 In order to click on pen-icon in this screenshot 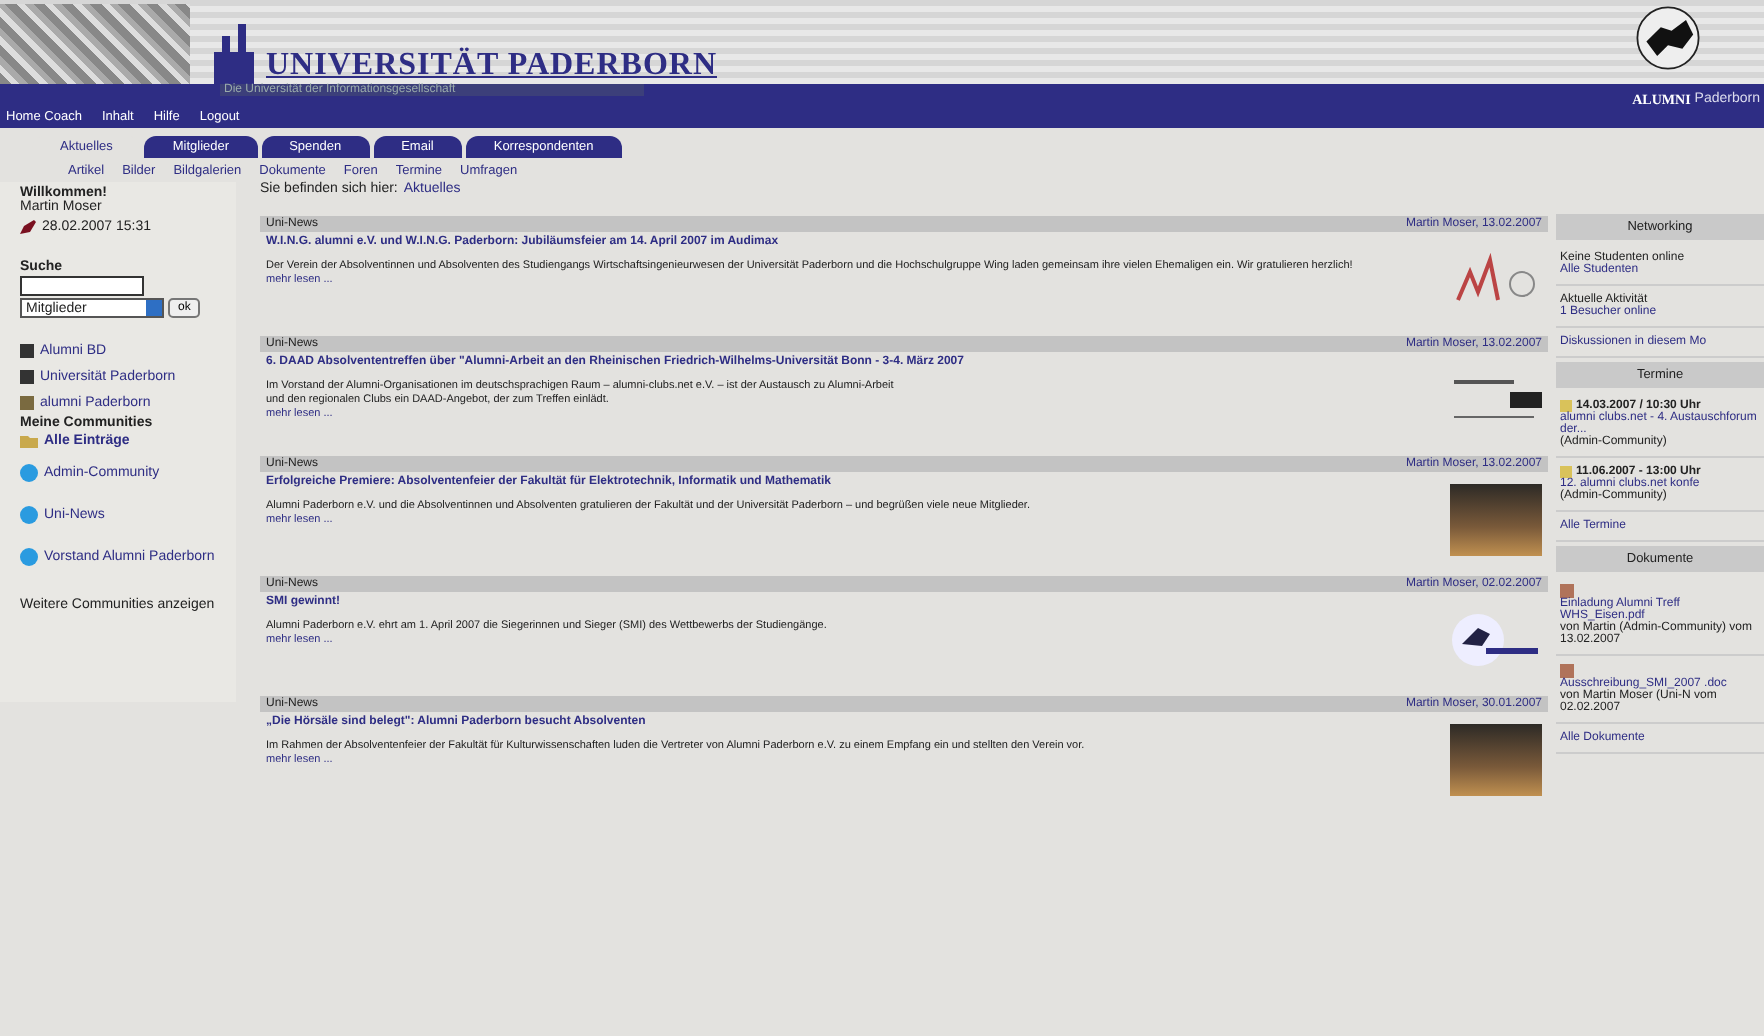, I will do `click(28, 227)`.